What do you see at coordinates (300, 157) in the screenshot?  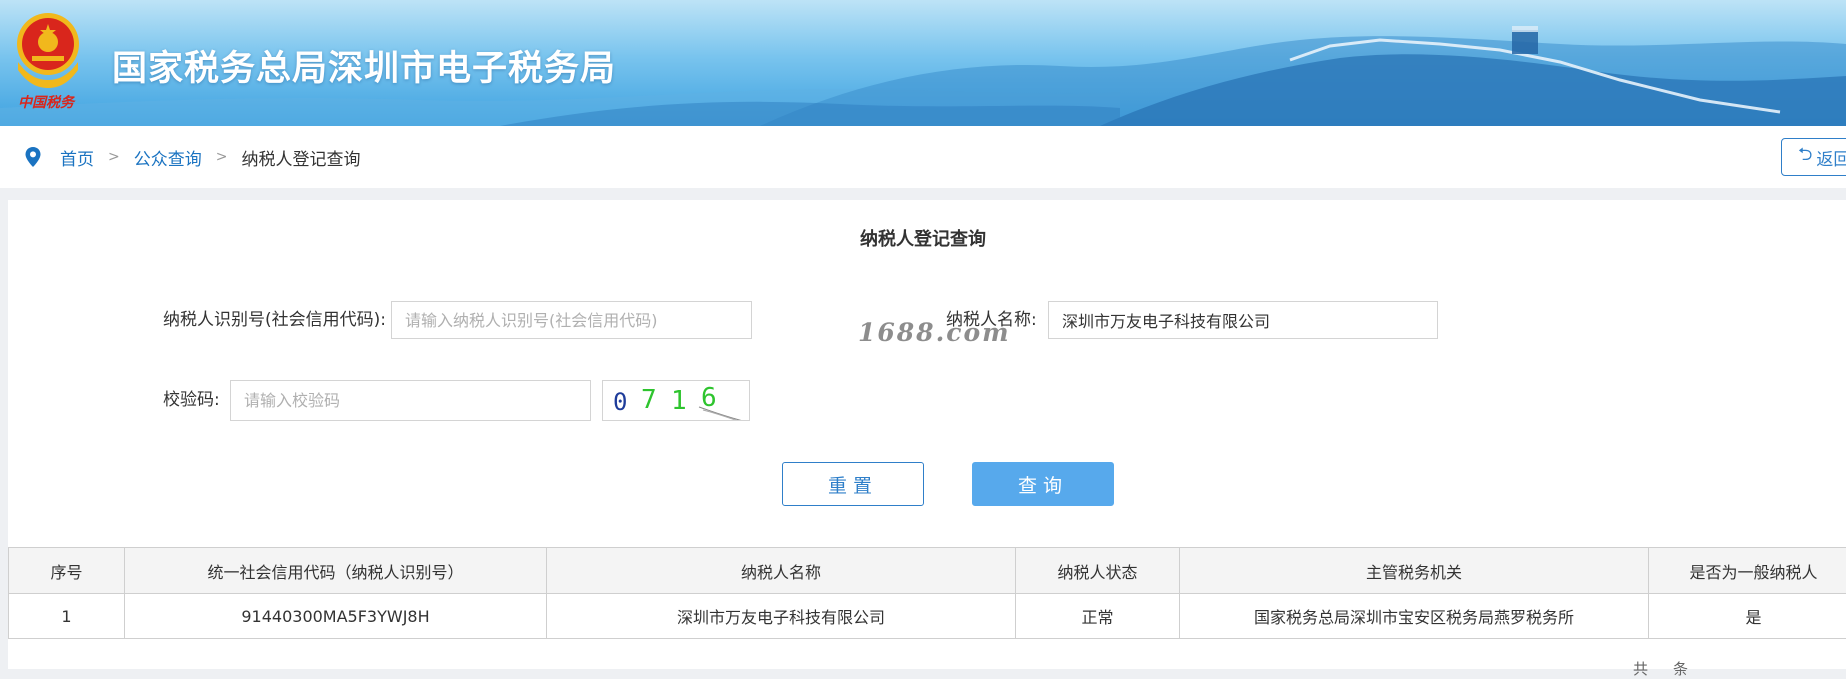 I see `breadcrumb-current: 纳税人登记查询` at bounding box center [300, 157].